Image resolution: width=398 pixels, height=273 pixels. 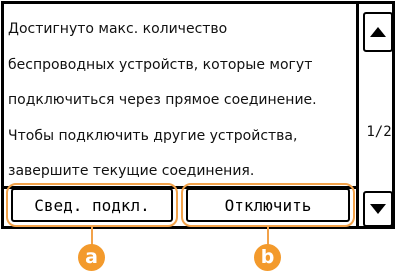 What do you see at coordinates (379, 132) in the screenshot?
I see `page-indicator: 1/2` at bounding box center [379, 132].